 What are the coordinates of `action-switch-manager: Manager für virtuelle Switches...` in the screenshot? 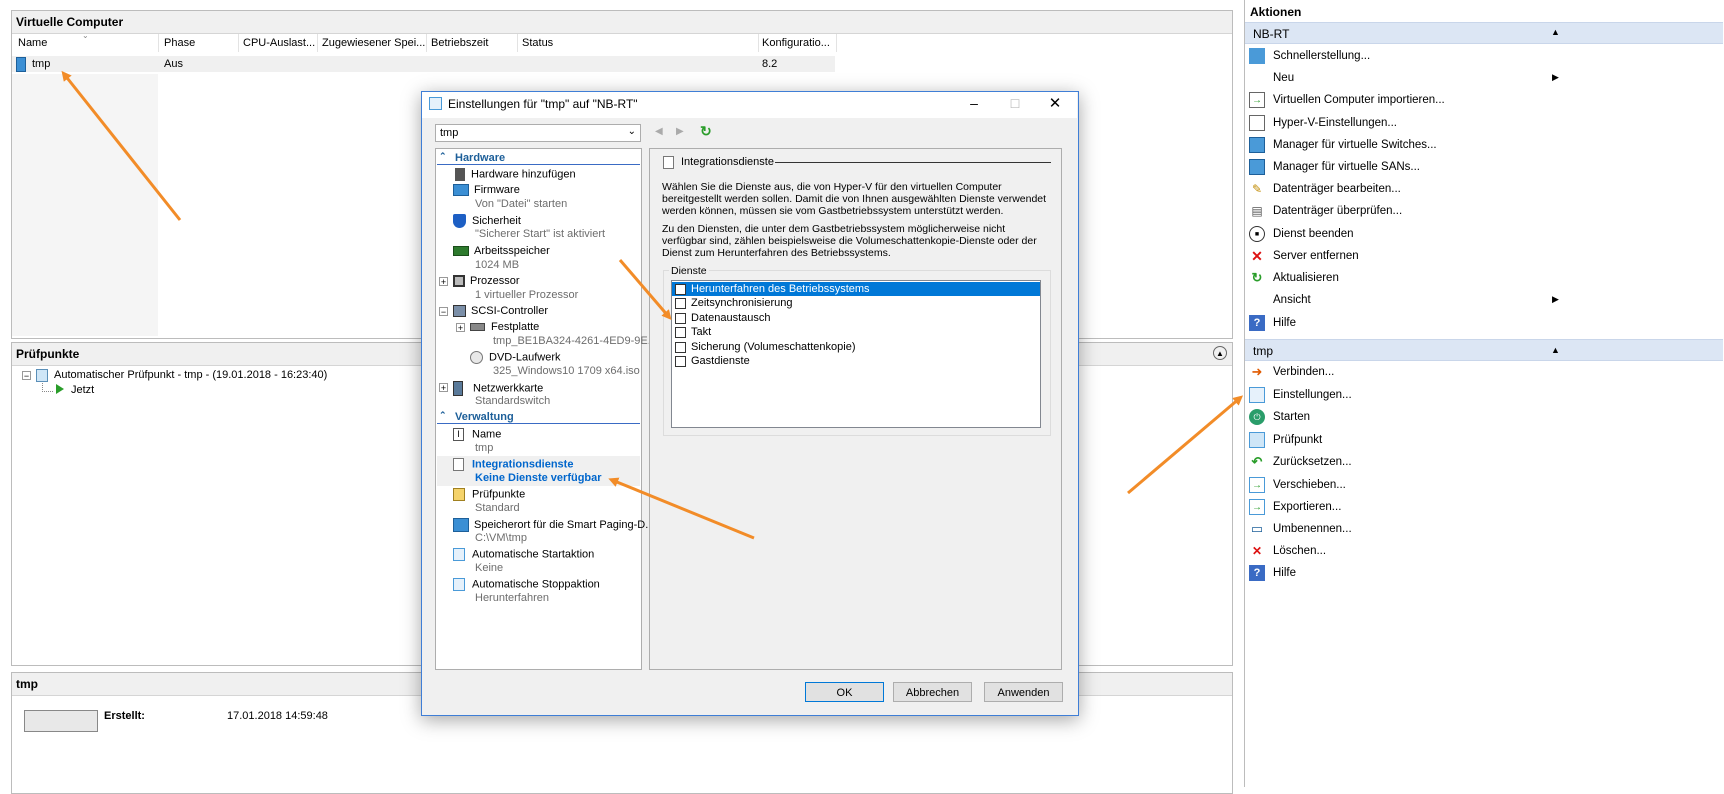 It's located at (1343, 145).